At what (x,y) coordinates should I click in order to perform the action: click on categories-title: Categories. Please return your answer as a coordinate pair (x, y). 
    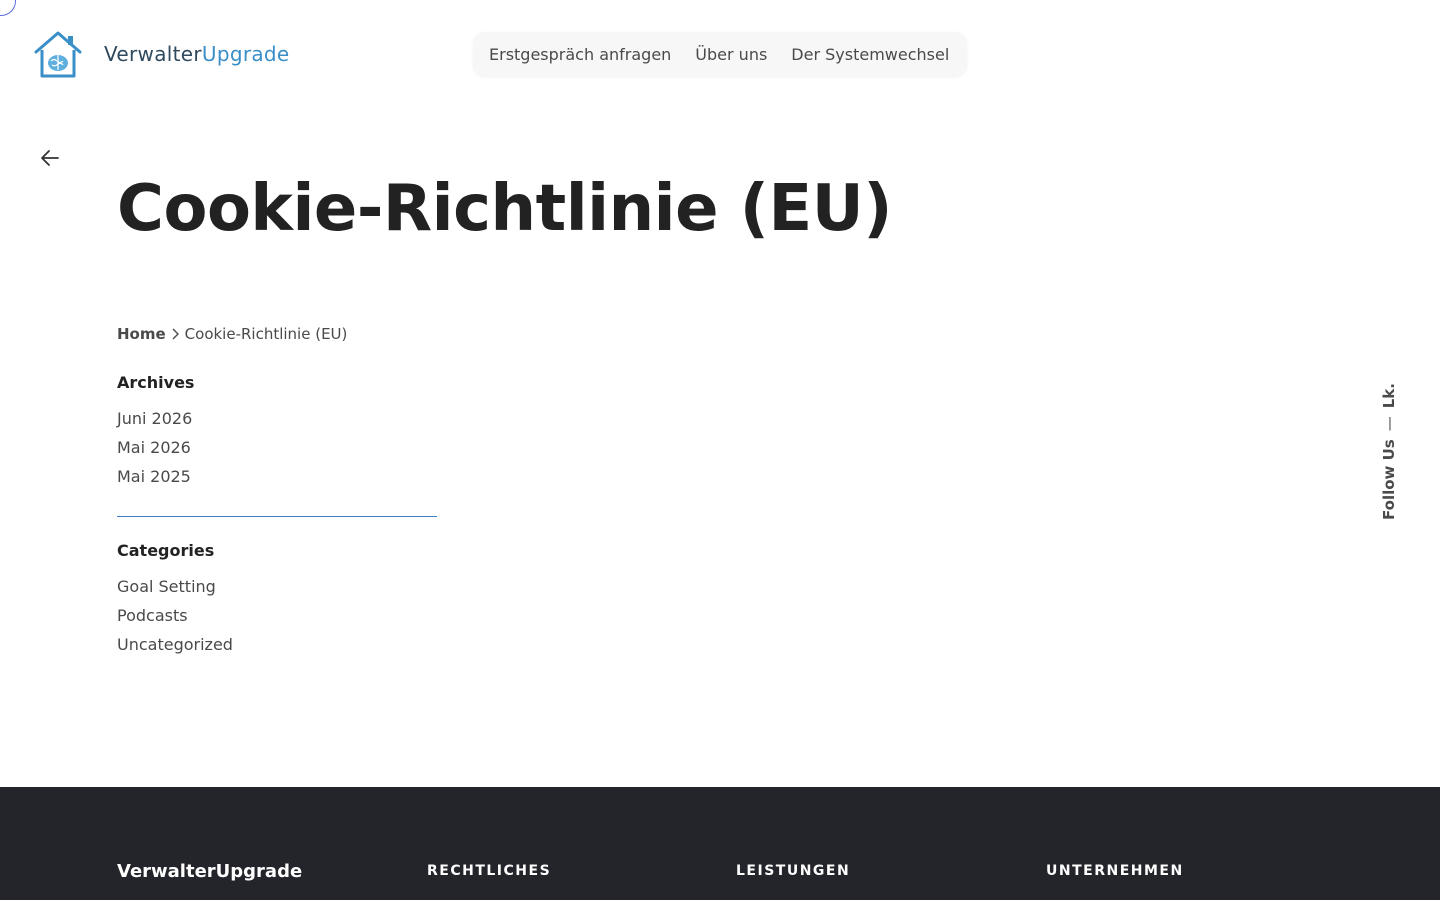
    Looking at the image, I should click on (166, 550).